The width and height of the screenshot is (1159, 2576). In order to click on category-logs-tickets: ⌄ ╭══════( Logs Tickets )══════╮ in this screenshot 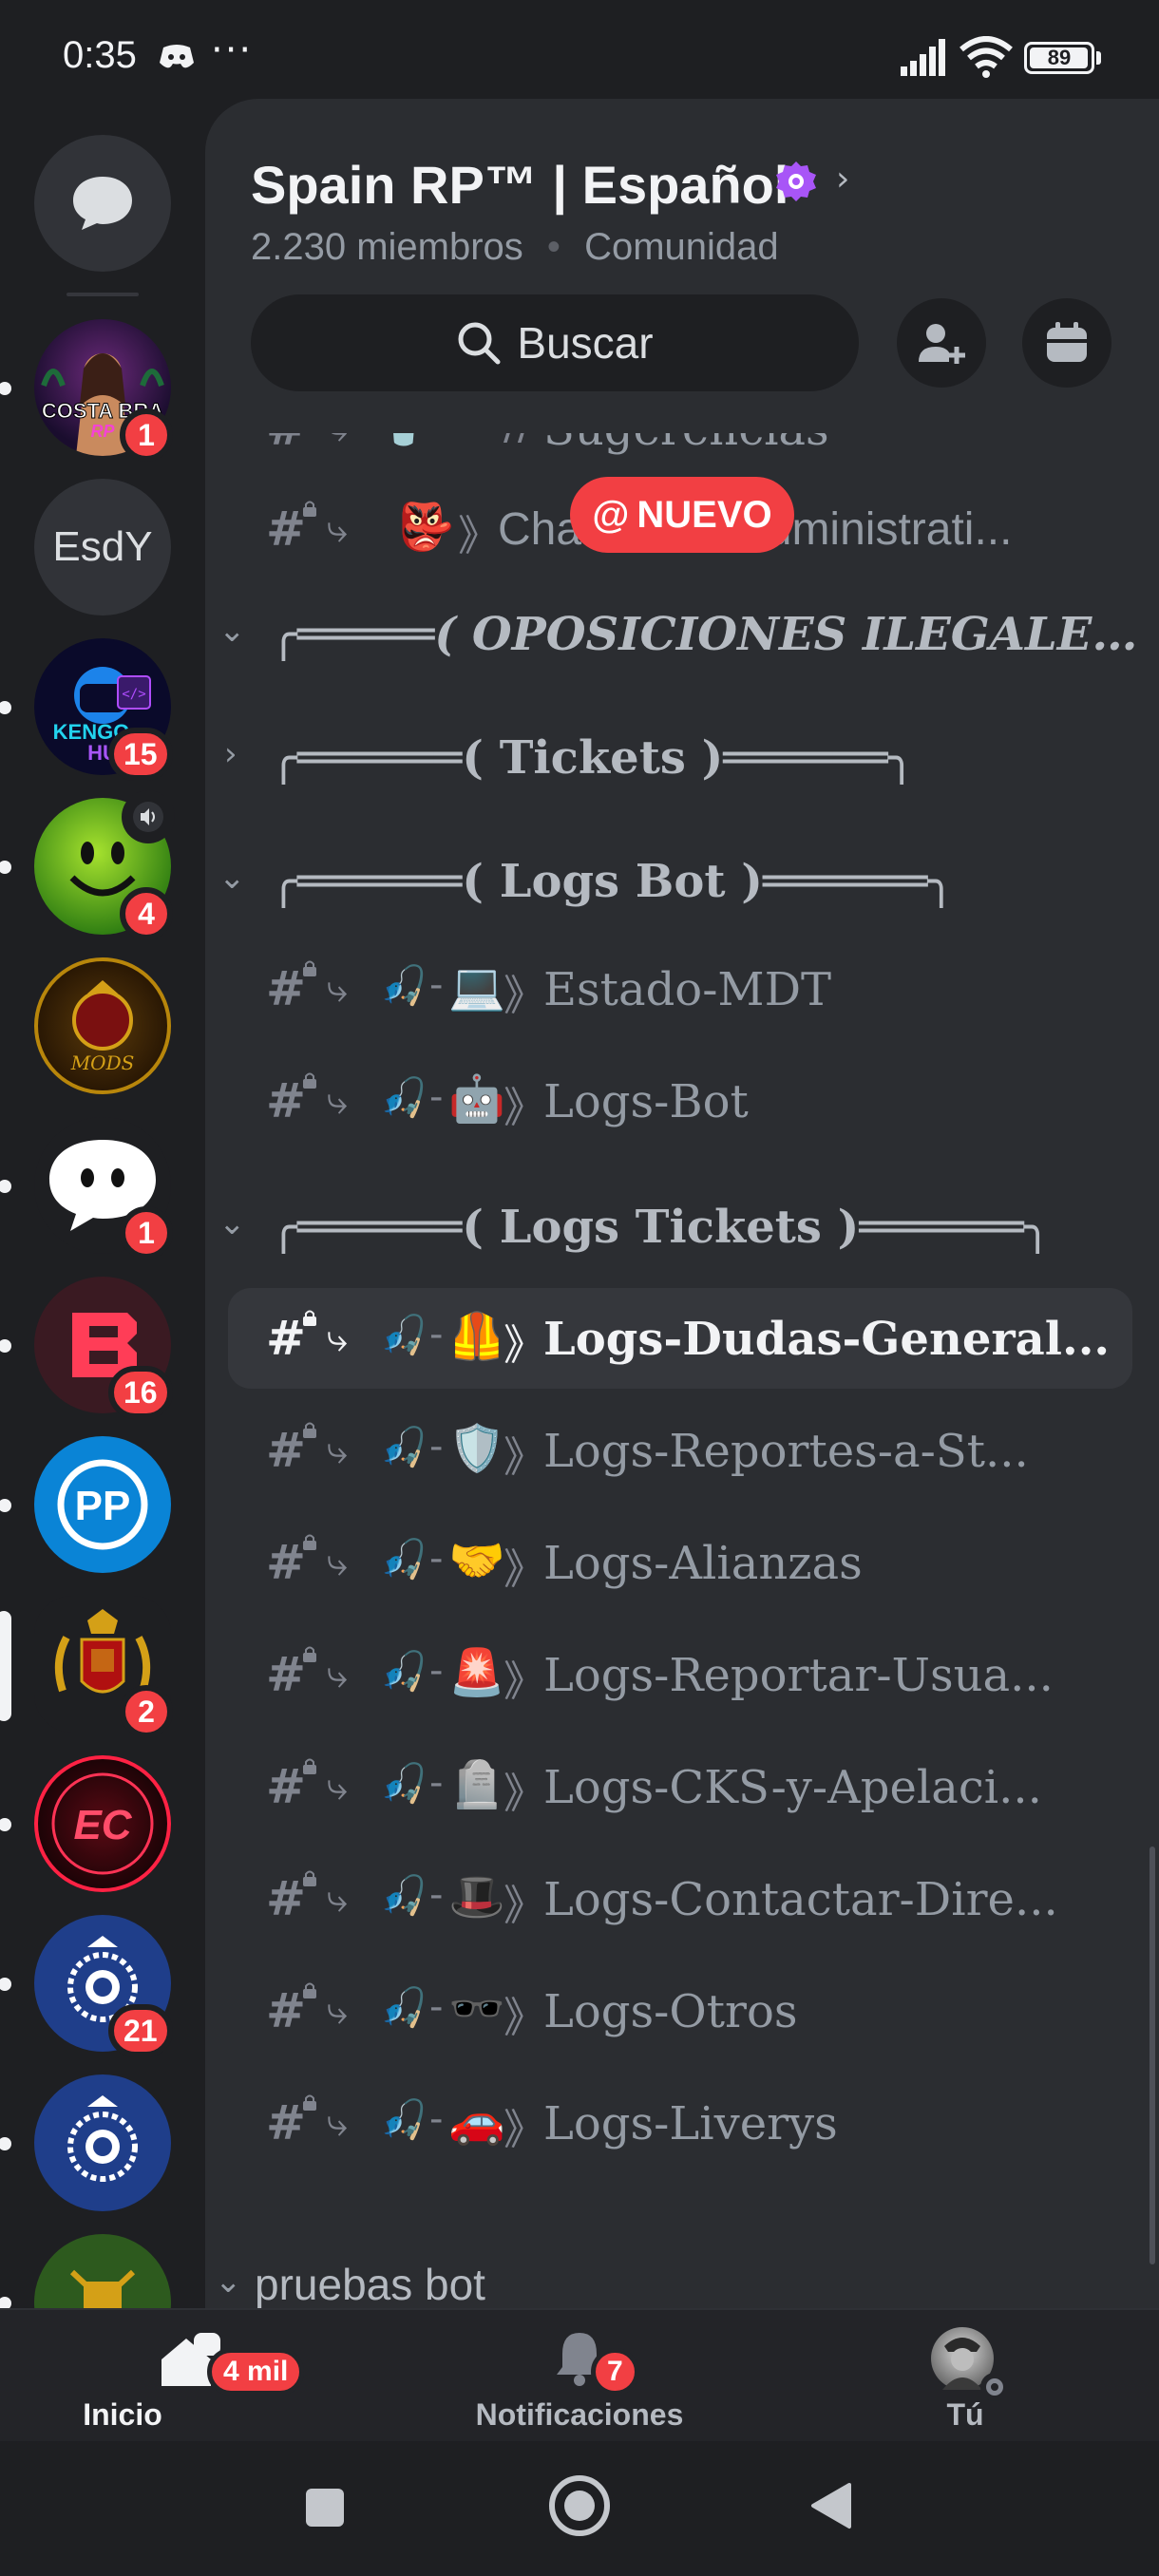, I will do `click(682, 1227)`.